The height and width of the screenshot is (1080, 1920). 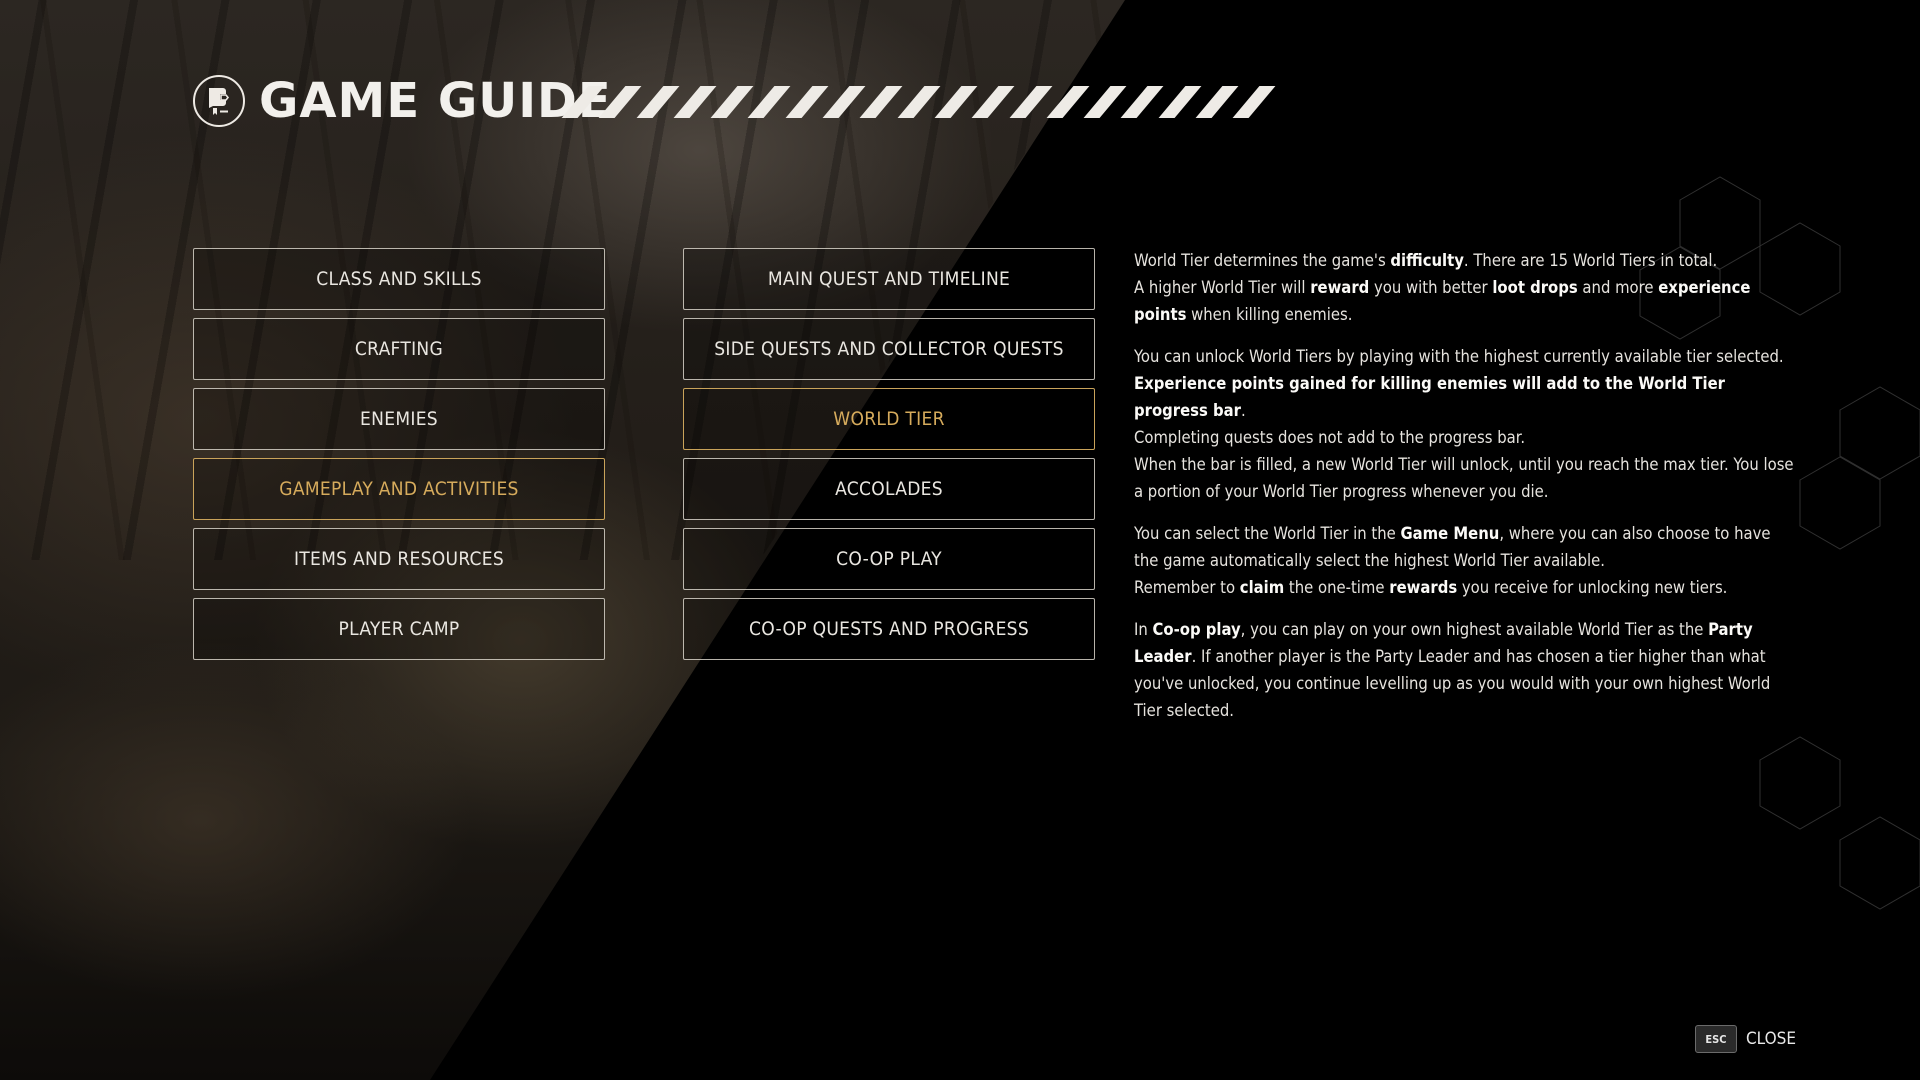 What do you see at coordinates (1450, 533) in the screenshot?
I see `emphasis-text: Game Menu` at bounding box center [1450, 533].